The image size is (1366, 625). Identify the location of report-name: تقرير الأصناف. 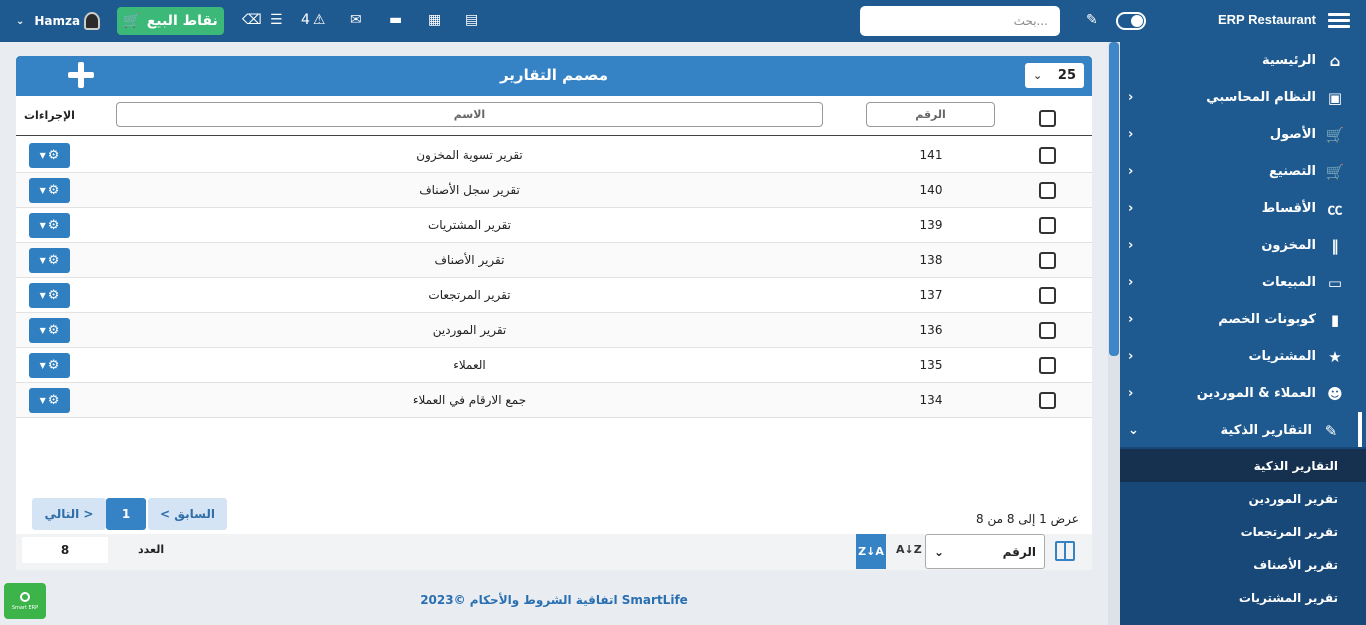
(469, 260).